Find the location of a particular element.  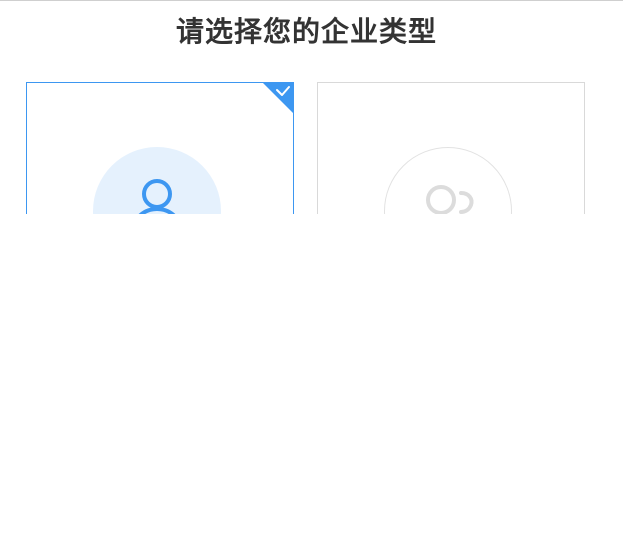

user-icon is located at coordinates (157, 196).